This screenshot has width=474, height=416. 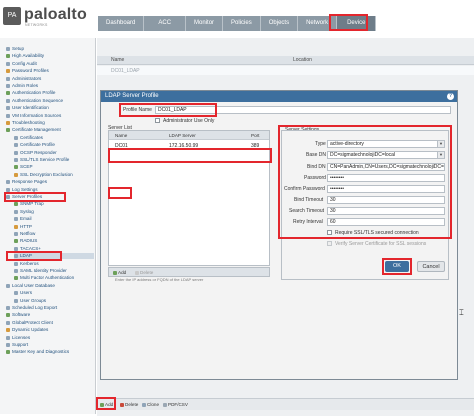 I want to click on sidebar-item-label: User Groups, so click(x=33, y=300).